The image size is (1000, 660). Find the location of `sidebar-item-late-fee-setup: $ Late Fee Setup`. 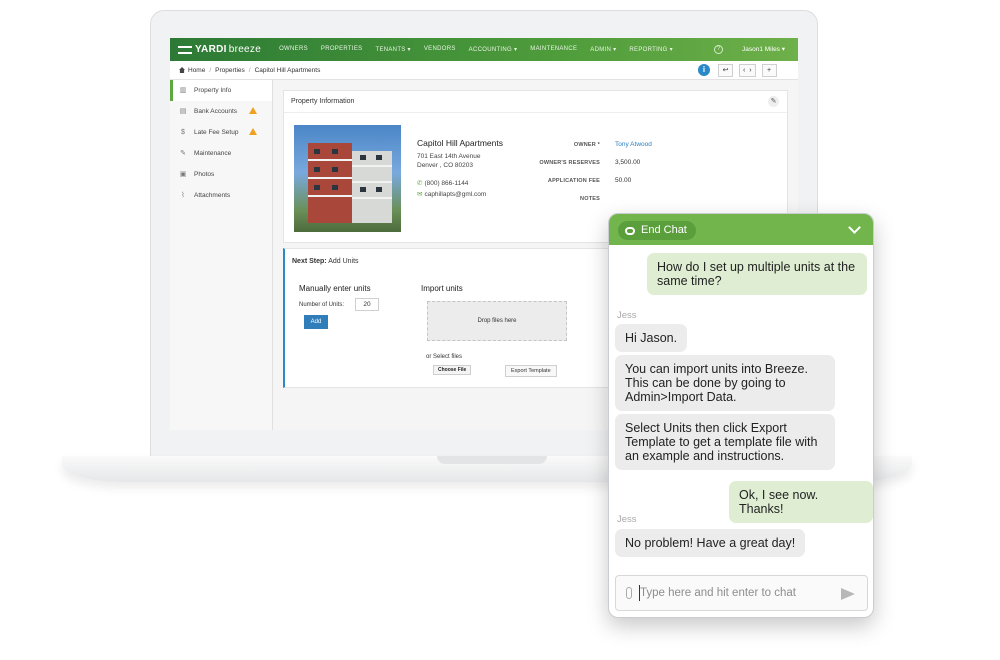

sidebar-item-late-fee-setup: $ Late Fee Setup is located at coordinates (221, 132).